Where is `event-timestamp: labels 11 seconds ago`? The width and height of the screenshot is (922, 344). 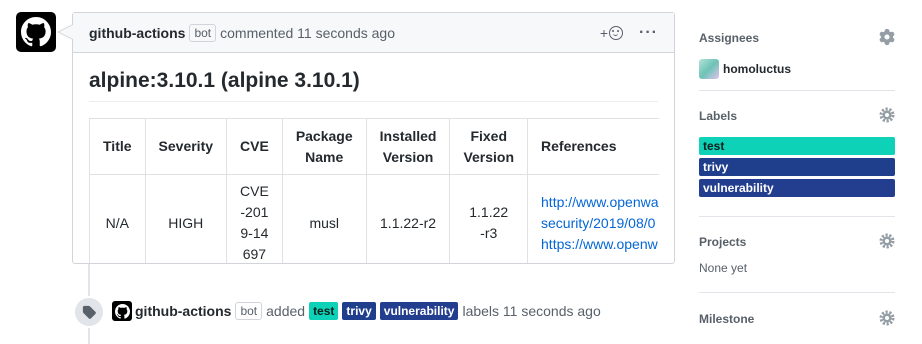 event-timestamp: labels 11 seconds ago is located at coordinates (531, 311).